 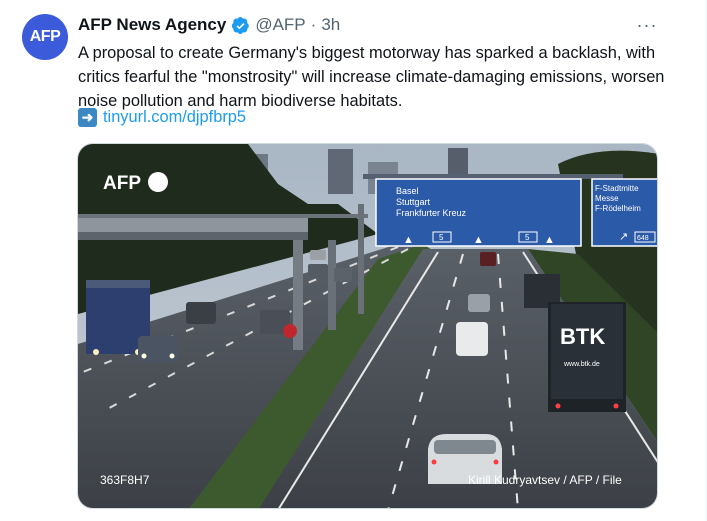 I want to click on sign-destination-3: Frankfurter Kreuz, so click(x=431, y=213).